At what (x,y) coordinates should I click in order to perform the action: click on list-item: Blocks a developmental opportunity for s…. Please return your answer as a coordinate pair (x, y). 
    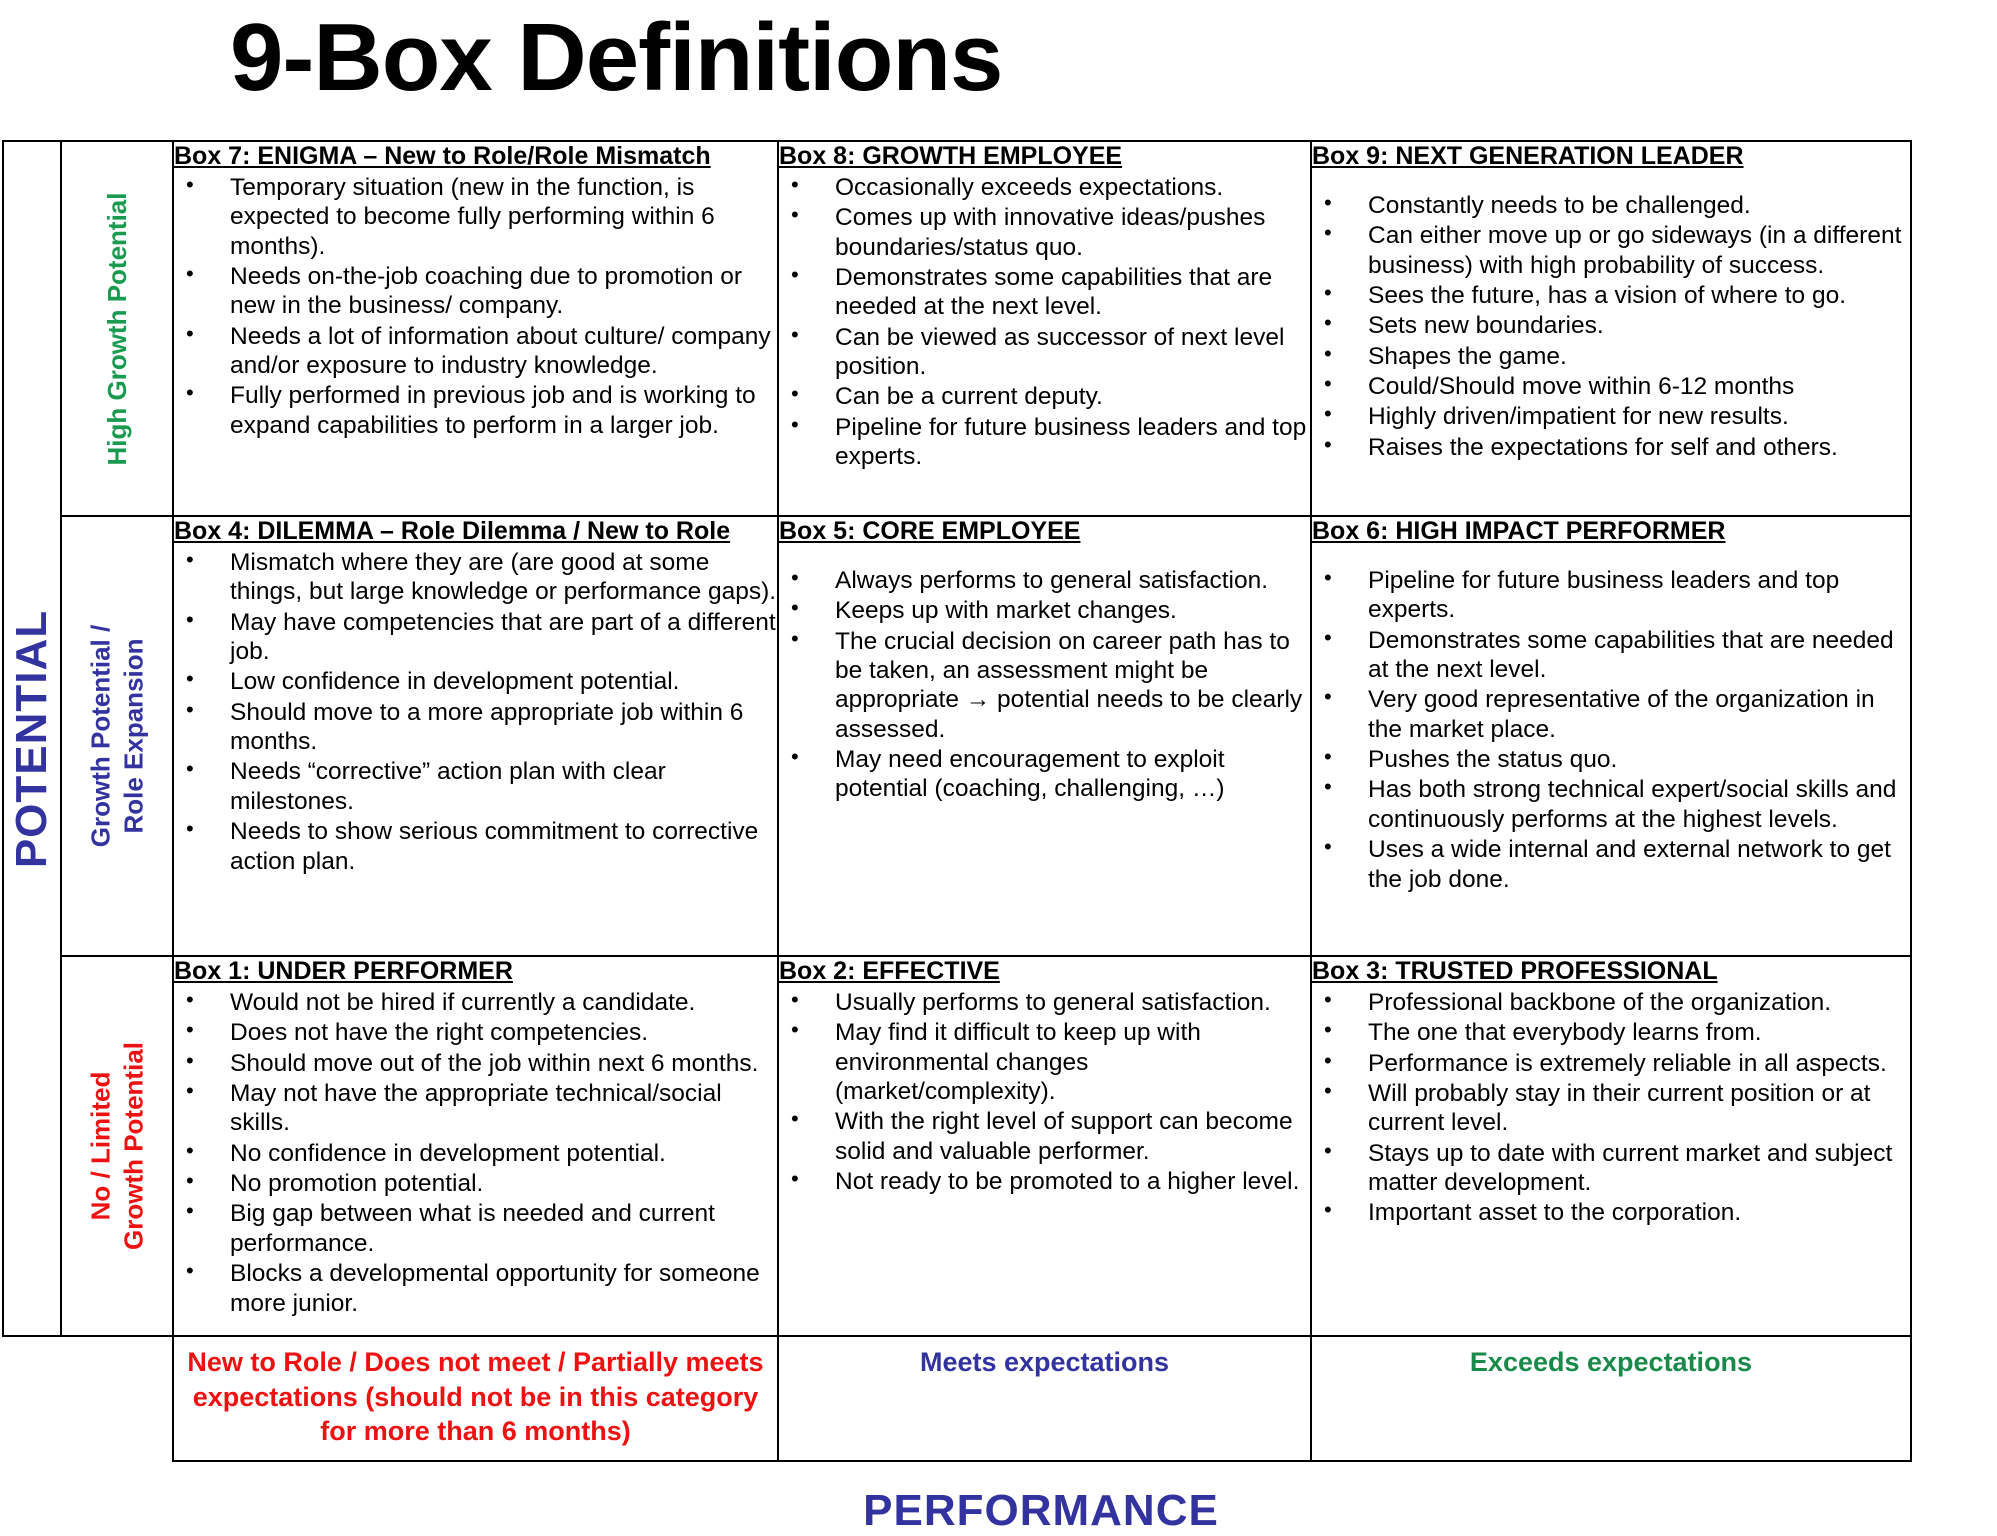
    Looking at the image, I should click on (475, 1288).